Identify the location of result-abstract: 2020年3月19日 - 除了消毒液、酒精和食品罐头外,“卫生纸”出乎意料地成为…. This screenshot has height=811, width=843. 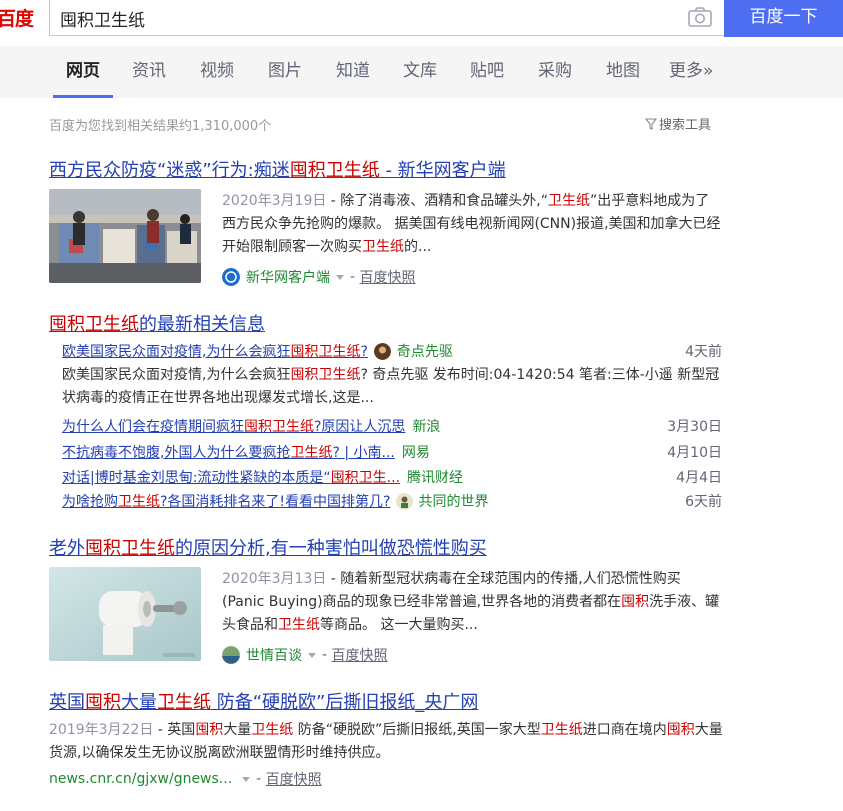
(471, 224).